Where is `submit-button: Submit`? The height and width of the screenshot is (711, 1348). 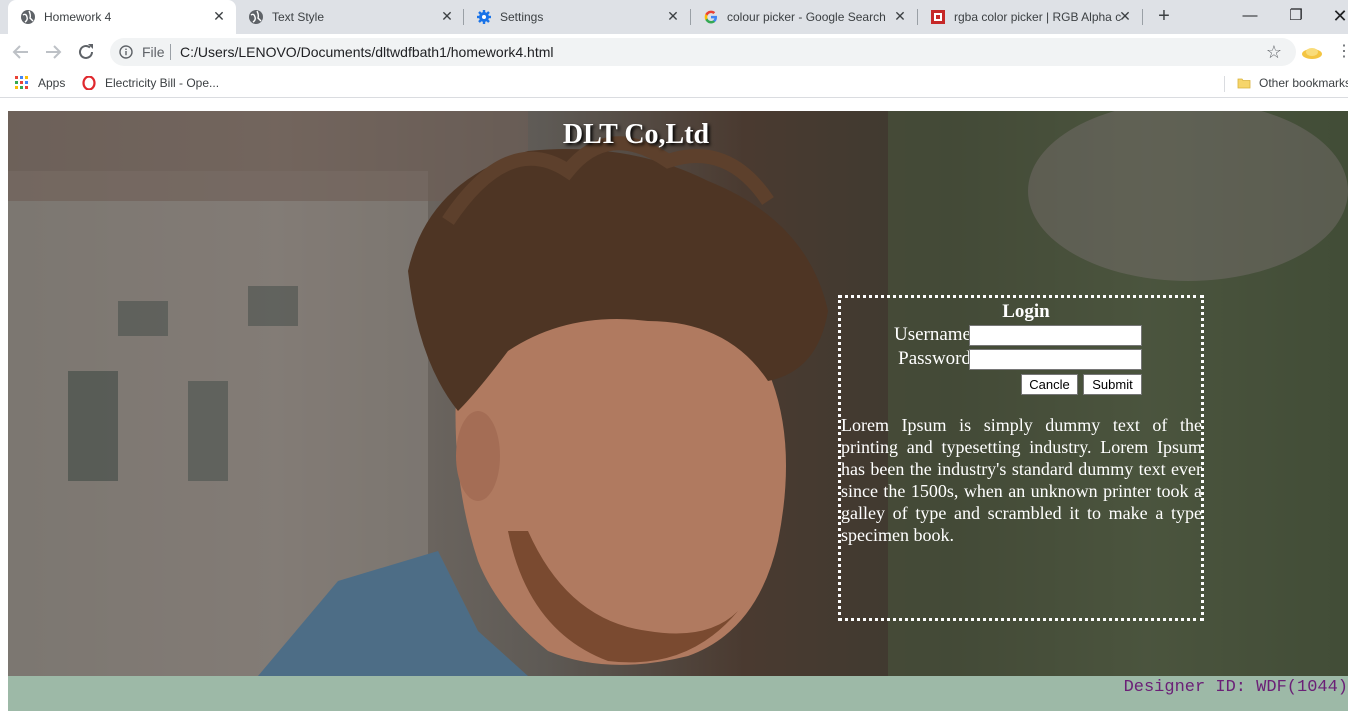
submit-button: Submit is located at coordinates (1112, 384).